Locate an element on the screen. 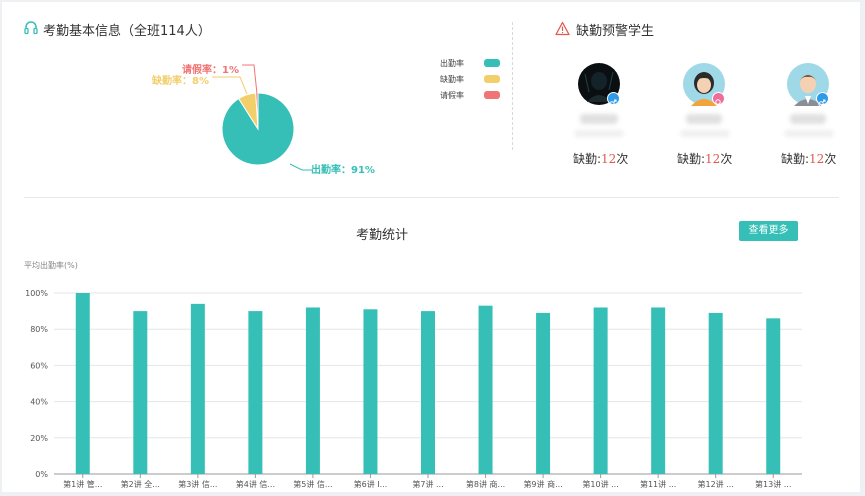 The height and width of the screenshot is (496, 865). legend-item-present: 出勤率 is located at coordinates (470, 63).